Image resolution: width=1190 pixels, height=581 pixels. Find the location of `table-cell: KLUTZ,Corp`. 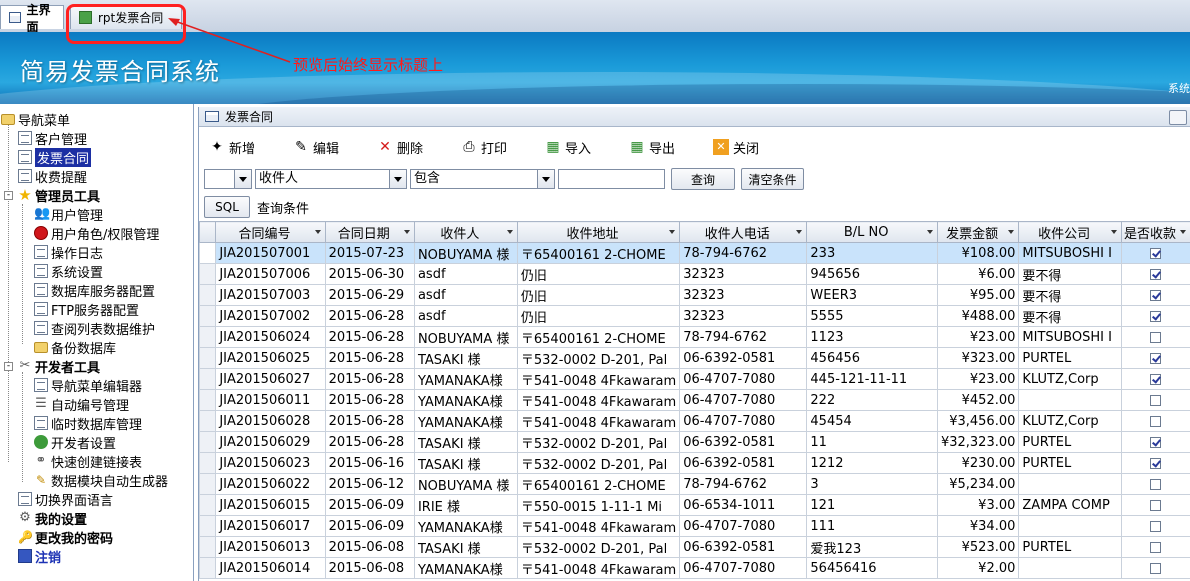

table-cell: KLUTZ,Corp is located at coordinates (1070, 379).